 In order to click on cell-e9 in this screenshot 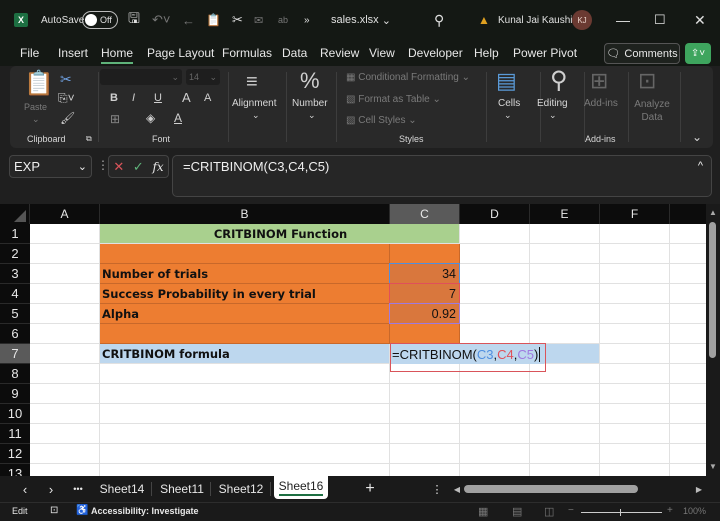, I will do `click(565, 394)`.